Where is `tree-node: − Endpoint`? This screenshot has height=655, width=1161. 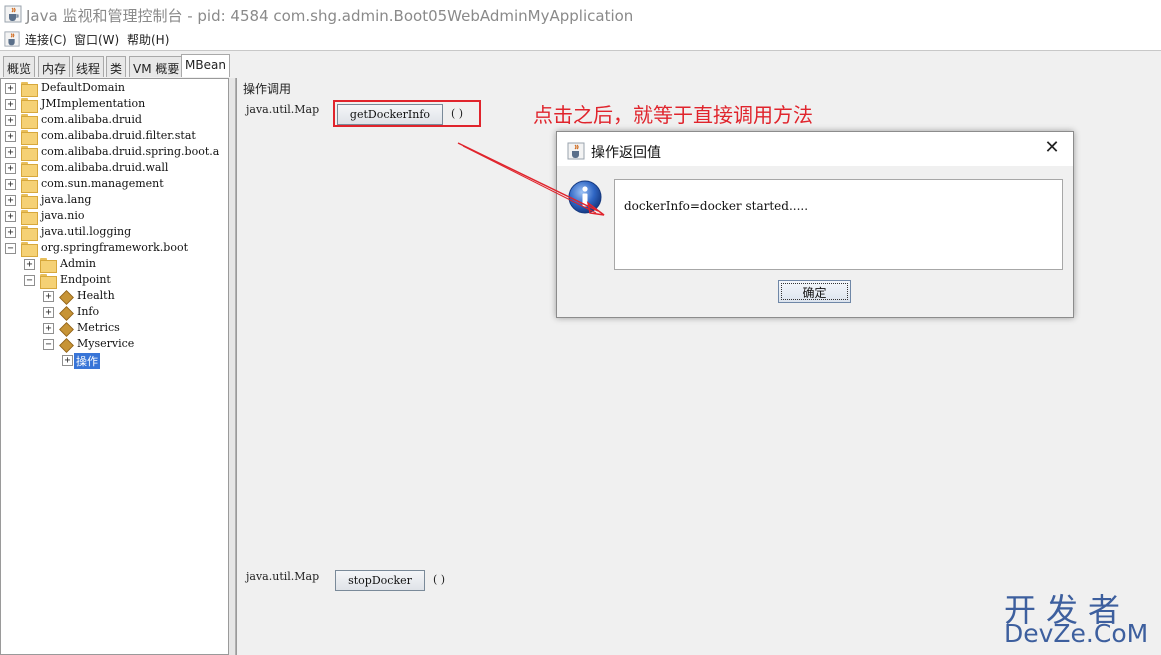 tree-node: − Endpoint is located at coordinates (124, 281).